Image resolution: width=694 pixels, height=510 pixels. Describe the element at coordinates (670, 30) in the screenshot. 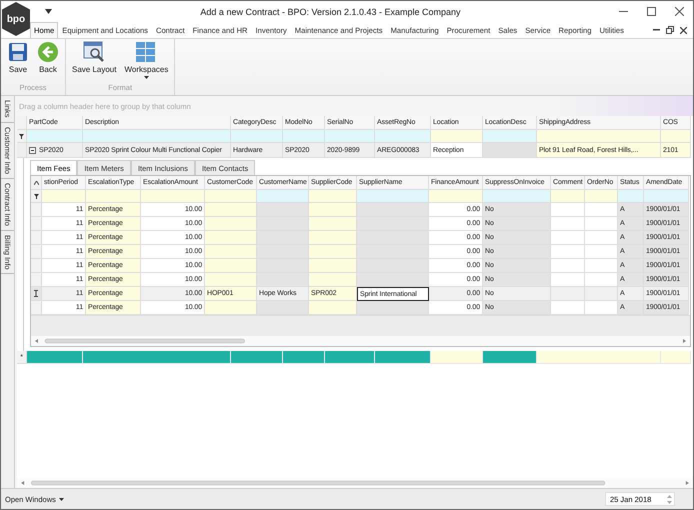

I see `restore-icon` at that location.